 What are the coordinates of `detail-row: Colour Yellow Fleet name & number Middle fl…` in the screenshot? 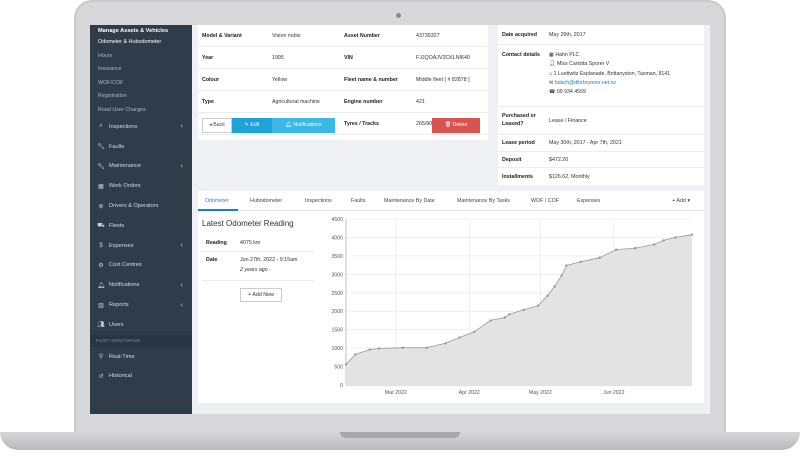 It's located at (343, 80).